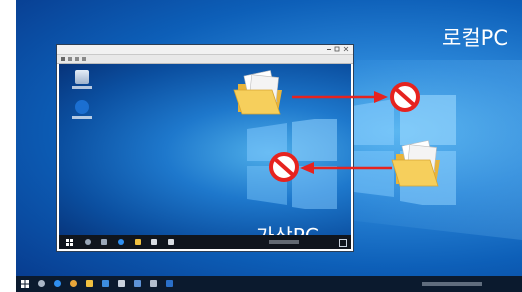 The width and height of the screenshot is (522, 292). I want to click on vm-toolbar, so click(205, 59).